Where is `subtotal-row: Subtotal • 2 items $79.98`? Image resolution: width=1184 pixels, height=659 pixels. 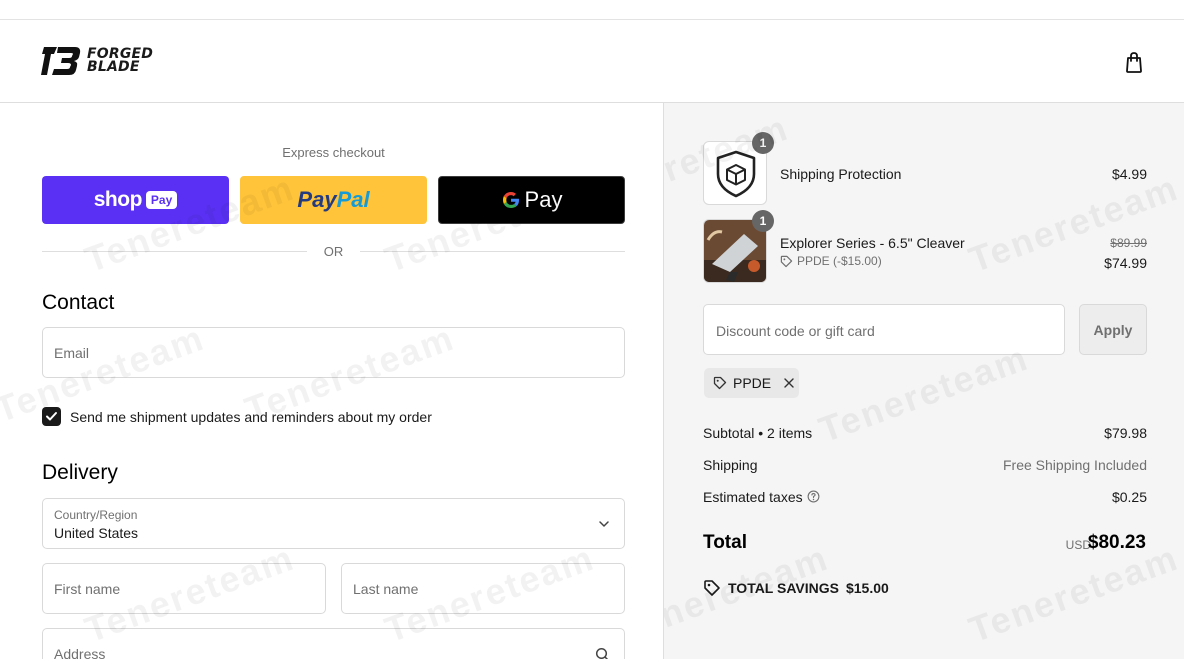
subtotal-row: Subtotal • 2 items $79.98 is located at coordinates (925, 433).